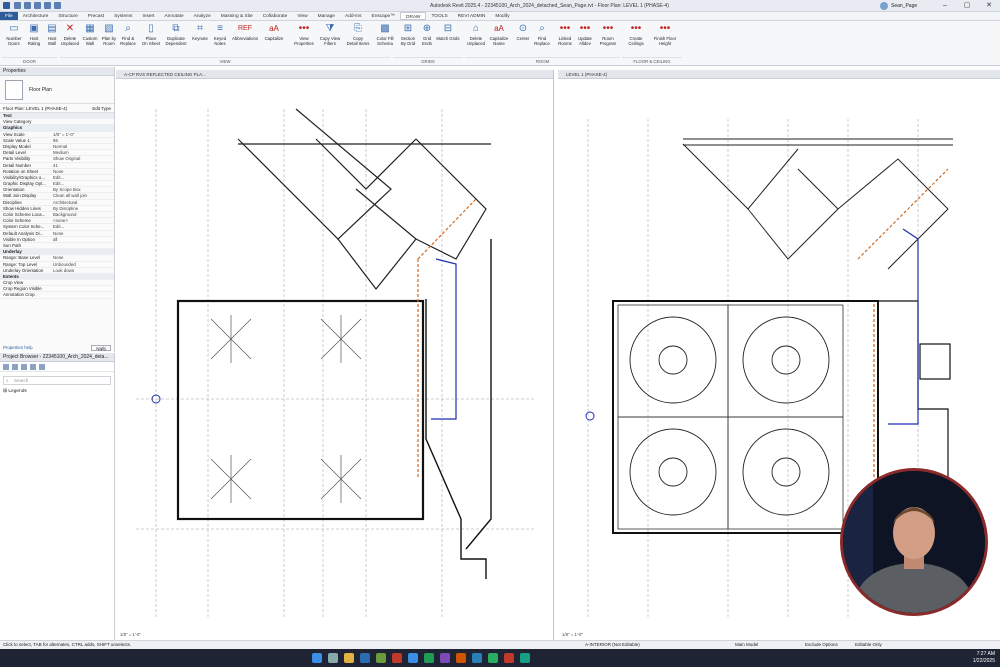  I want to click on property-row: Annotation Crop, so click(57, 295).